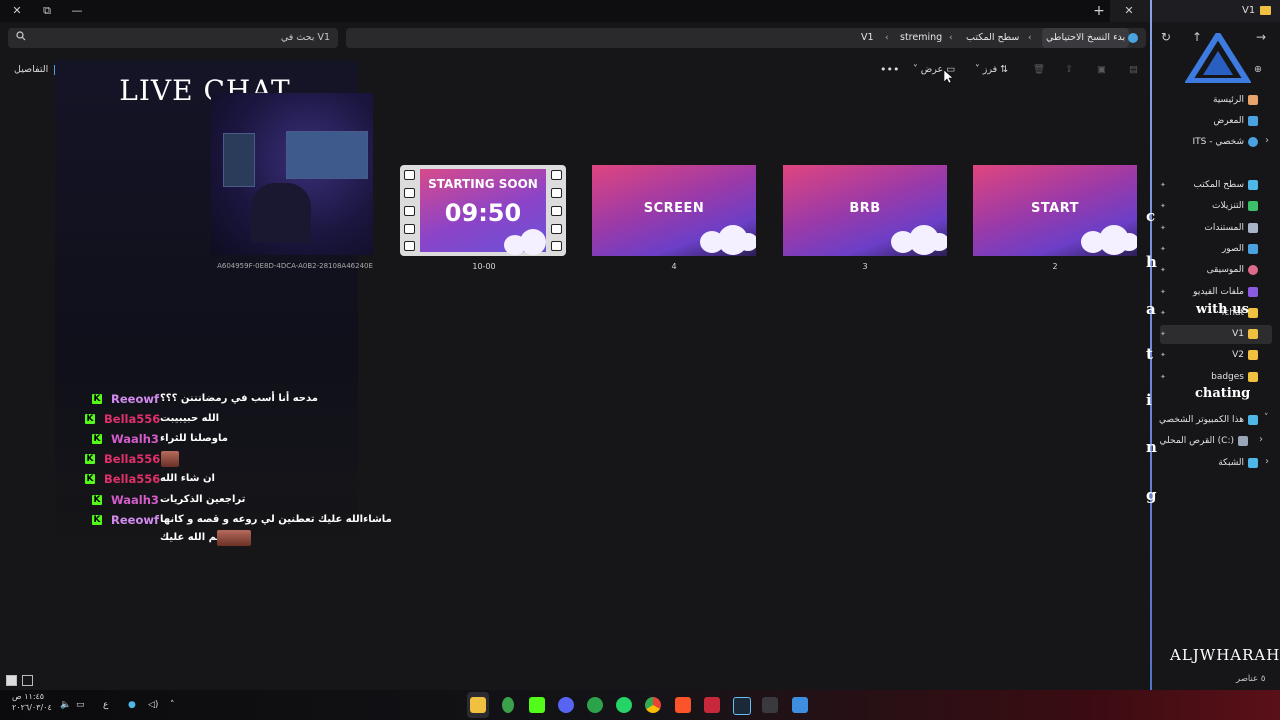 Image resolution: width=1280 pixels, height=720 pixels. I want to click on minimize-window-button: —, so click(77, 11).